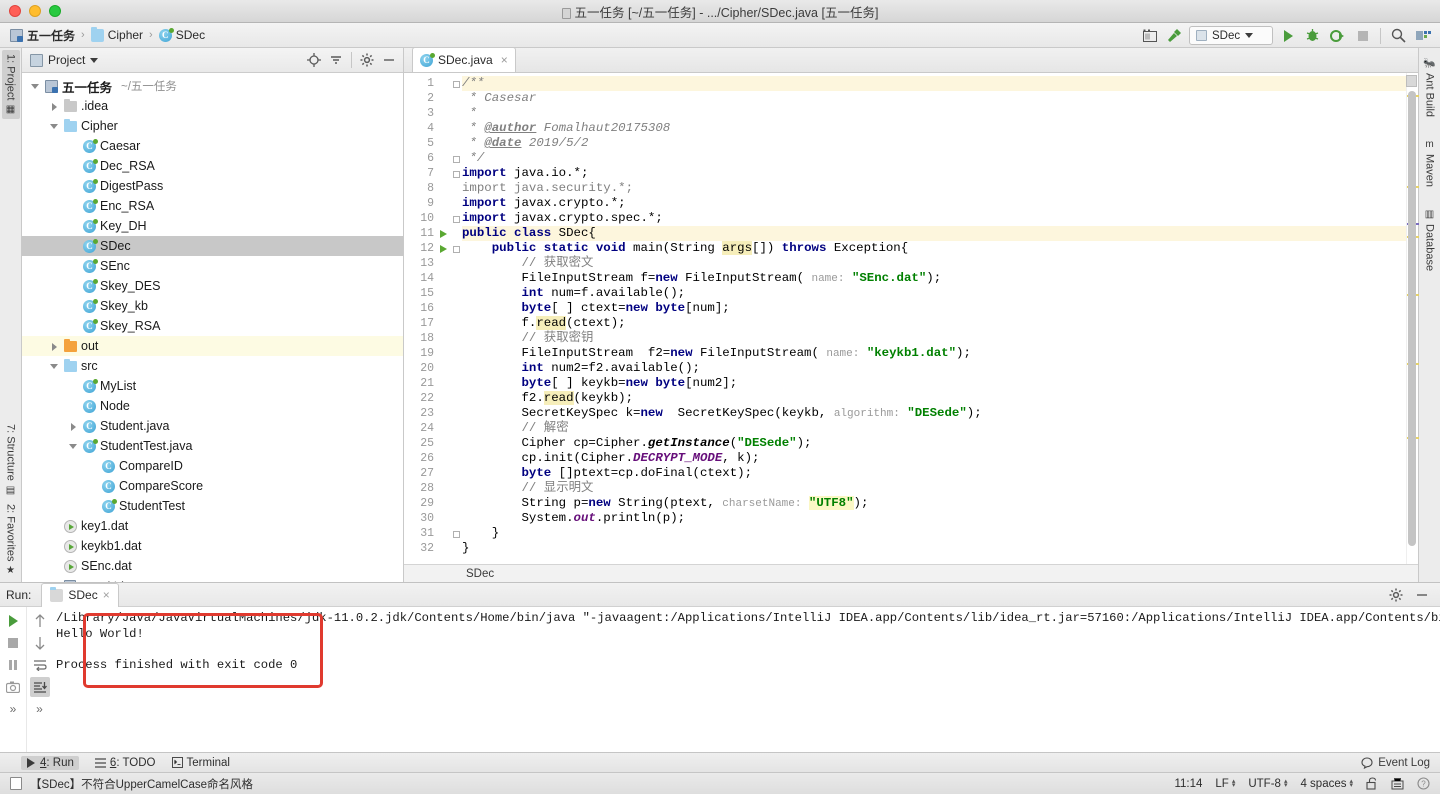  What do you see at coordinates (212, 246) in the screenshot?
I see `tree-node-sdec: C SDec` at bounding box center [212, 246].